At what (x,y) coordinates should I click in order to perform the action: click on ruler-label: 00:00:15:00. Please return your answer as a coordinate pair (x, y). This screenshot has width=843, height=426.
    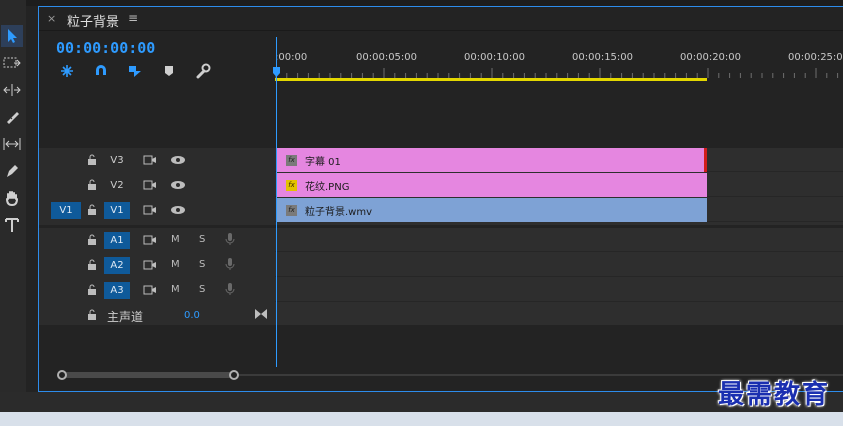
    Looking at the image, I should click on (603, 57).